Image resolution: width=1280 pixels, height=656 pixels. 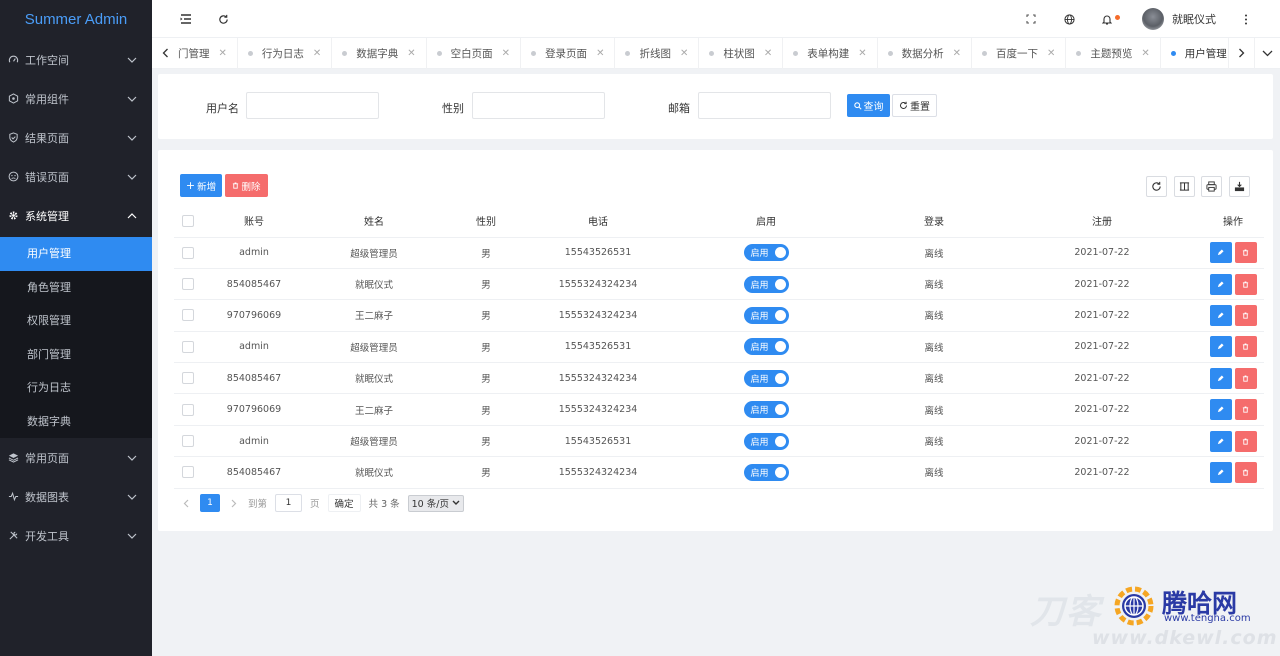 What do you see at coordinates (1156, 186) in the screenshot?
I see `table-refresh-button` at bounding box center [1156, 186].